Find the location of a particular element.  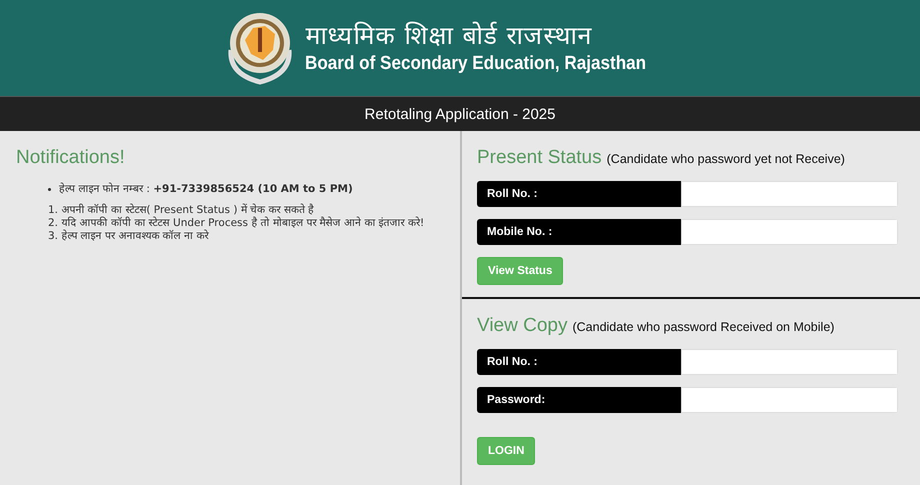

helpline-text: हेल्प लाइन फोन नम्बर : +91-7339856524 (10 AM to 5 PM) is located at coordinates (206, 189).